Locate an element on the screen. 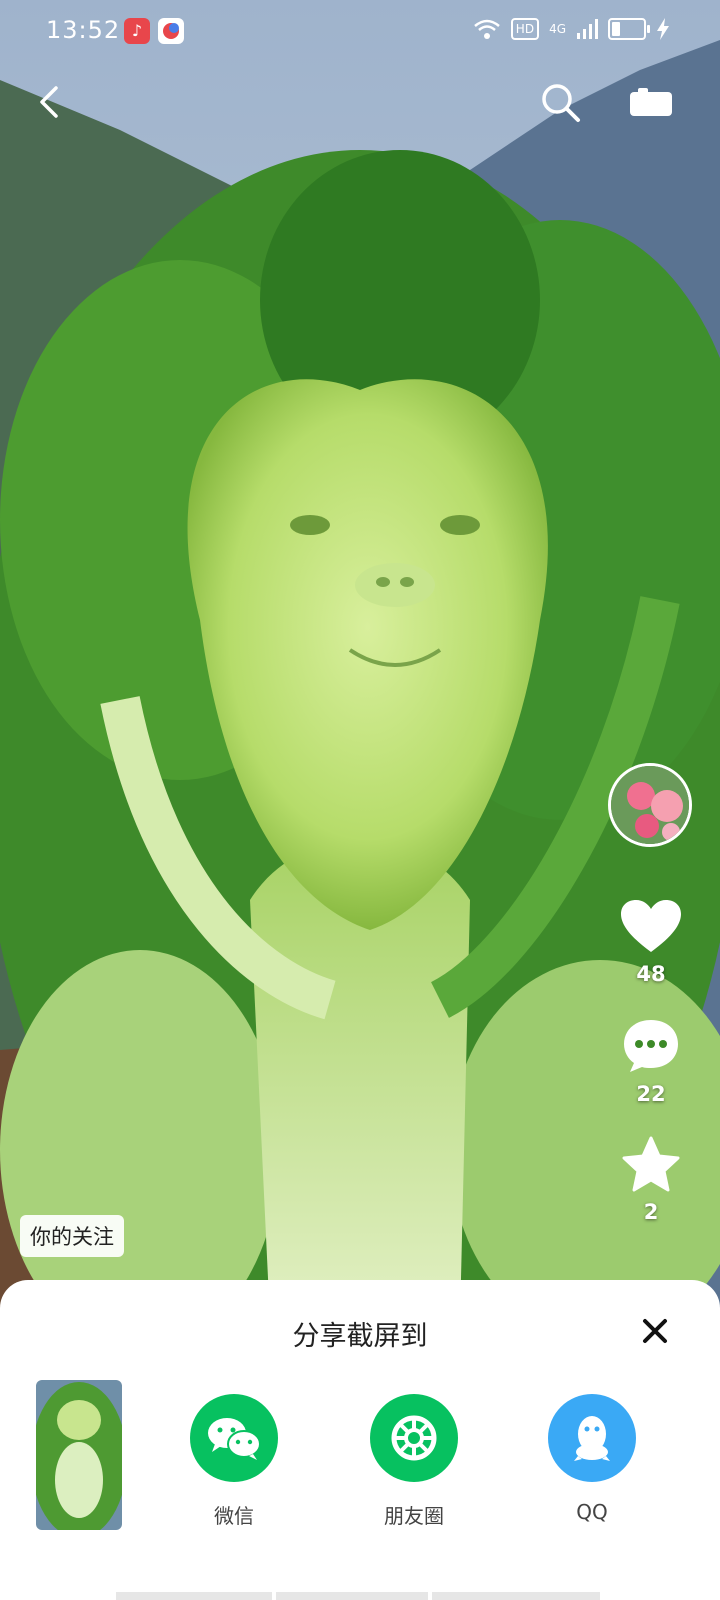  close-icon is located at coordinates (655, 1331).